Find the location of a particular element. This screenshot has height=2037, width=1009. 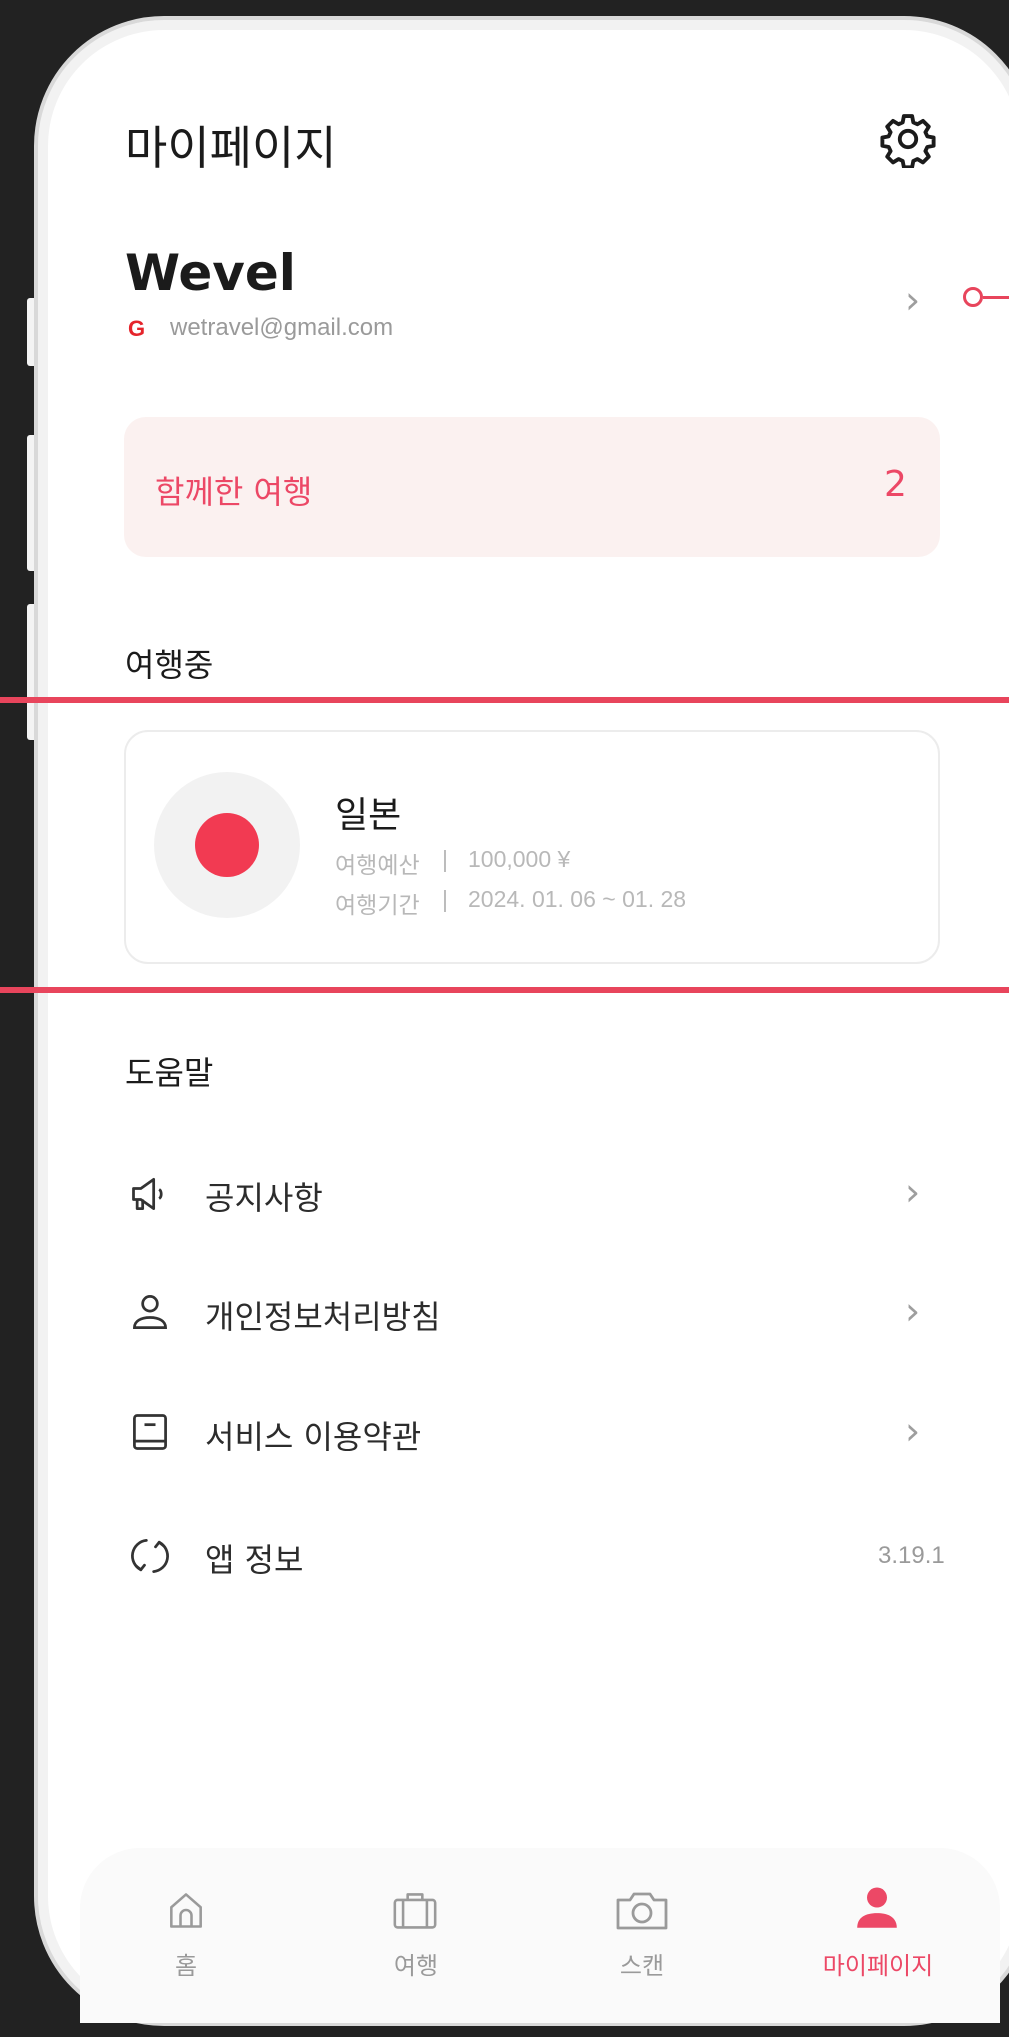

menu-label-app-info: 앱 정보 is located at coordinates (254, 1560).